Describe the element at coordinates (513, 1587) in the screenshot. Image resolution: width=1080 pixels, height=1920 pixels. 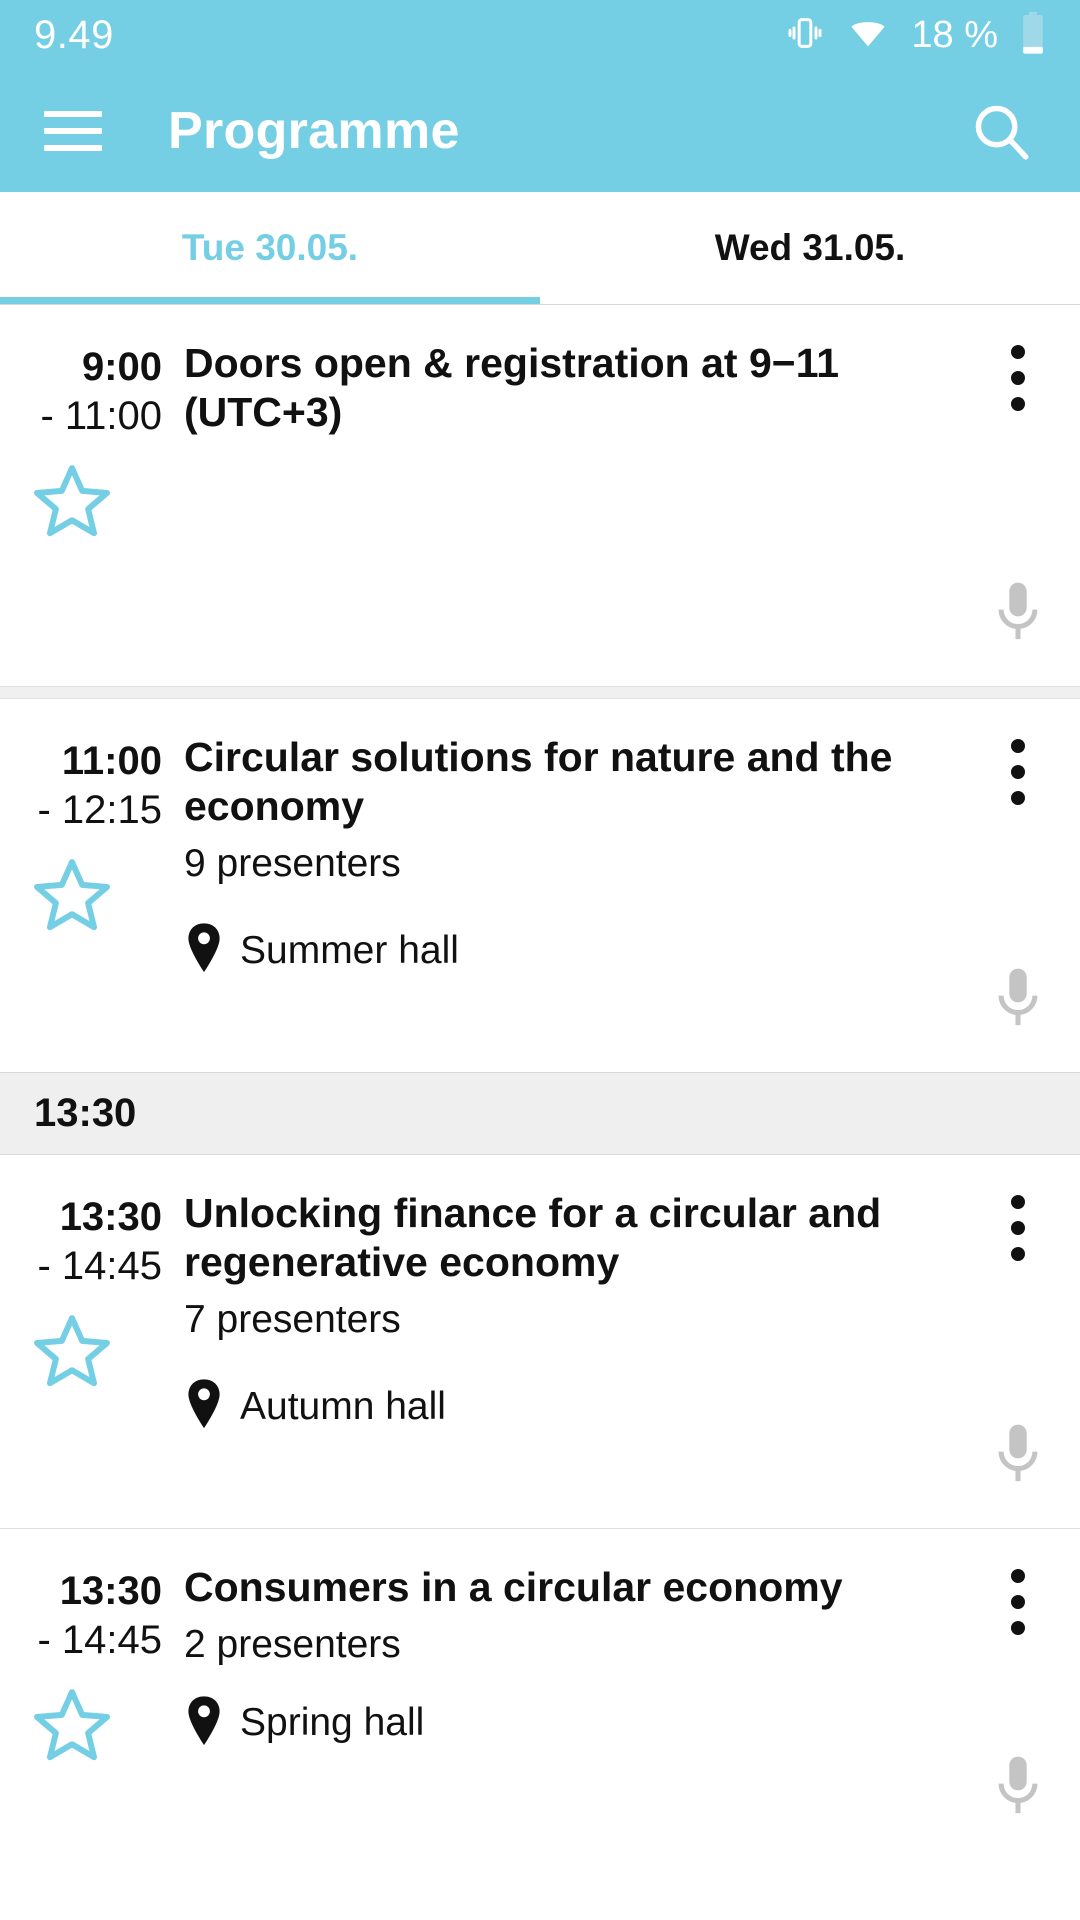
I see `event-title: Consumers in a circular economy` at that location.